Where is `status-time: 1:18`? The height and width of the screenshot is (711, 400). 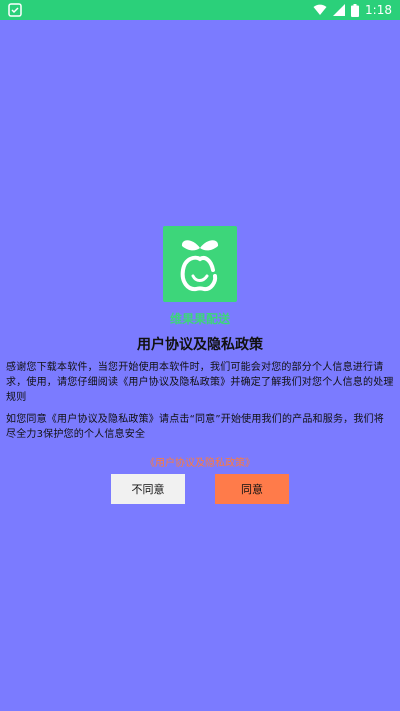 status-time: 1:18 is located at coordinates (378, 10).